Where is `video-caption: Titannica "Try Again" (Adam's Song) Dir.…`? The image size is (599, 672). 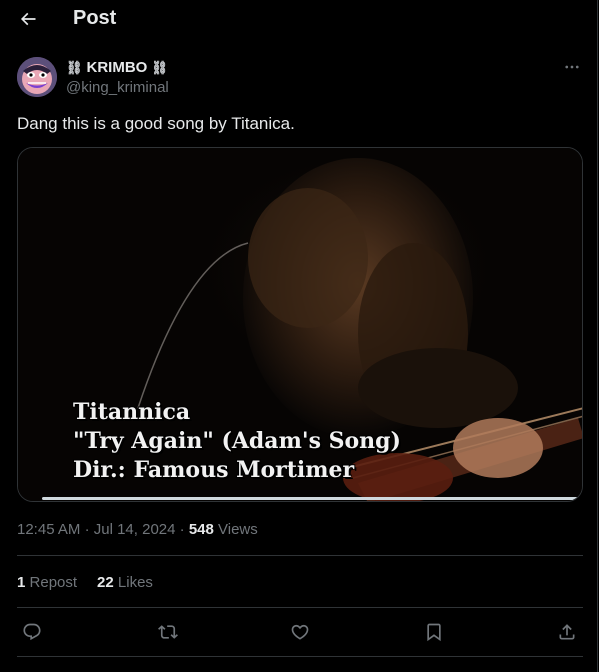 video-caption: Titannica "Try Again" (Adam's Song) Dir.… is located at coordinates (237, 441).